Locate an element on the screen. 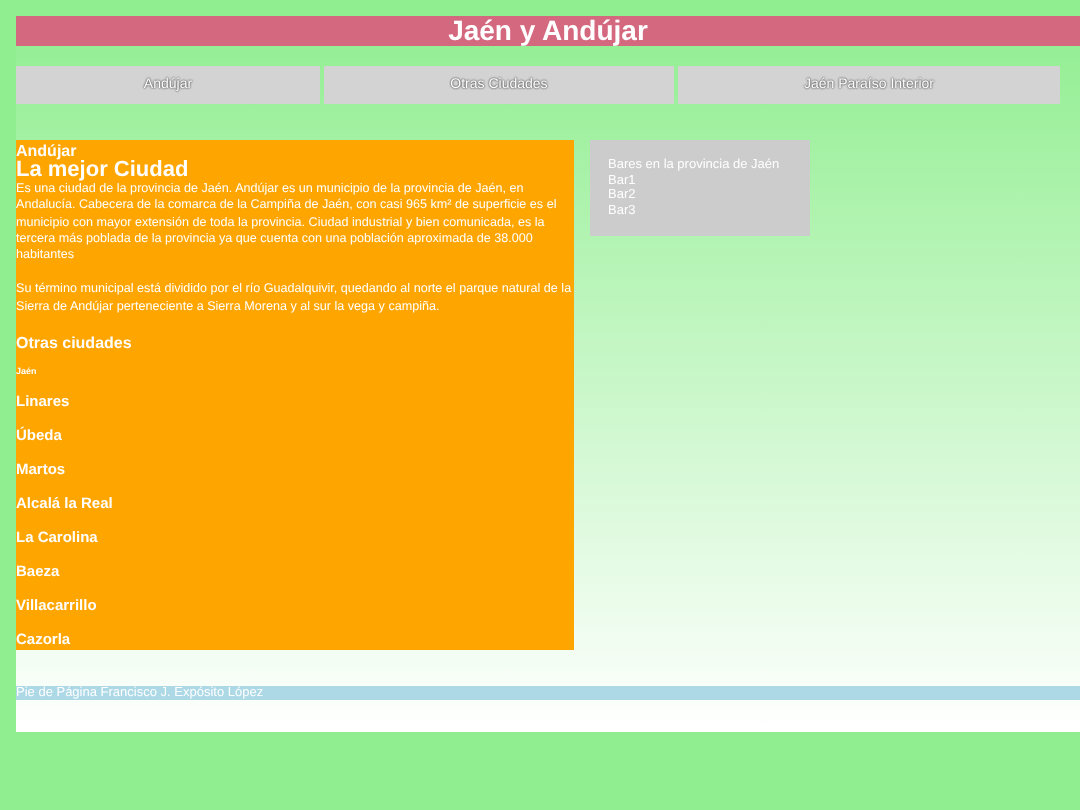  section-heading: Otras ciudades is located at coordinates (75, 343).